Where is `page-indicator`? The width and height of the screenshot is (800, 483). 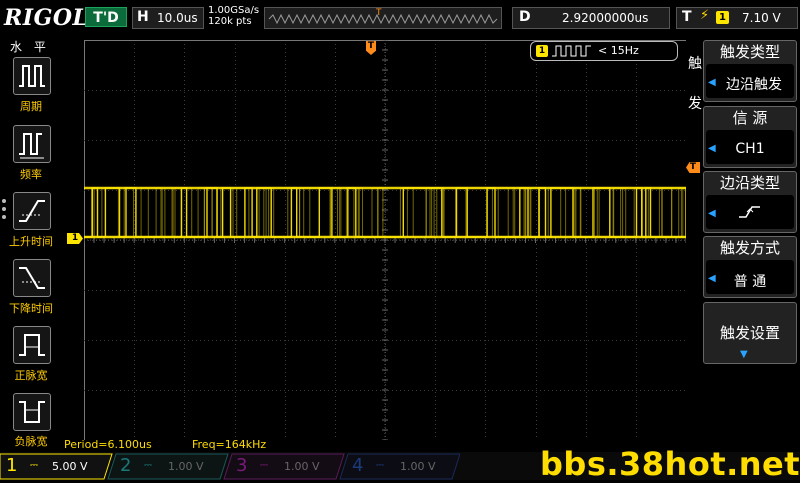 page-indicator is located at coordinates (4, 211).